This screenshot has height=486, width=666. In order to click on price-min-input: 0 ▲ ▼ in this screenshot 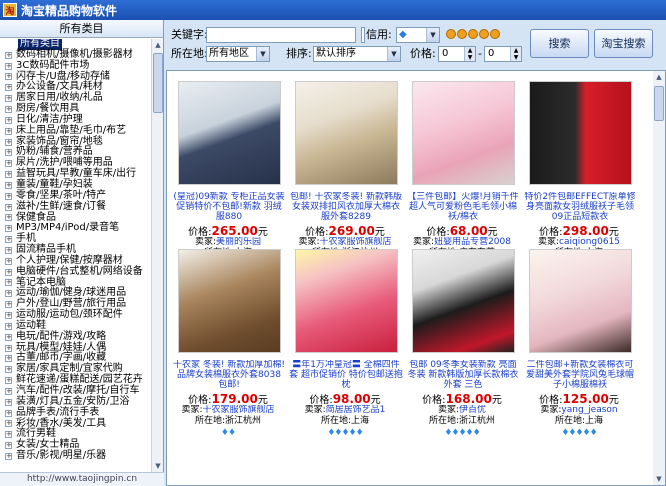, I will do `click(457, 54)`.